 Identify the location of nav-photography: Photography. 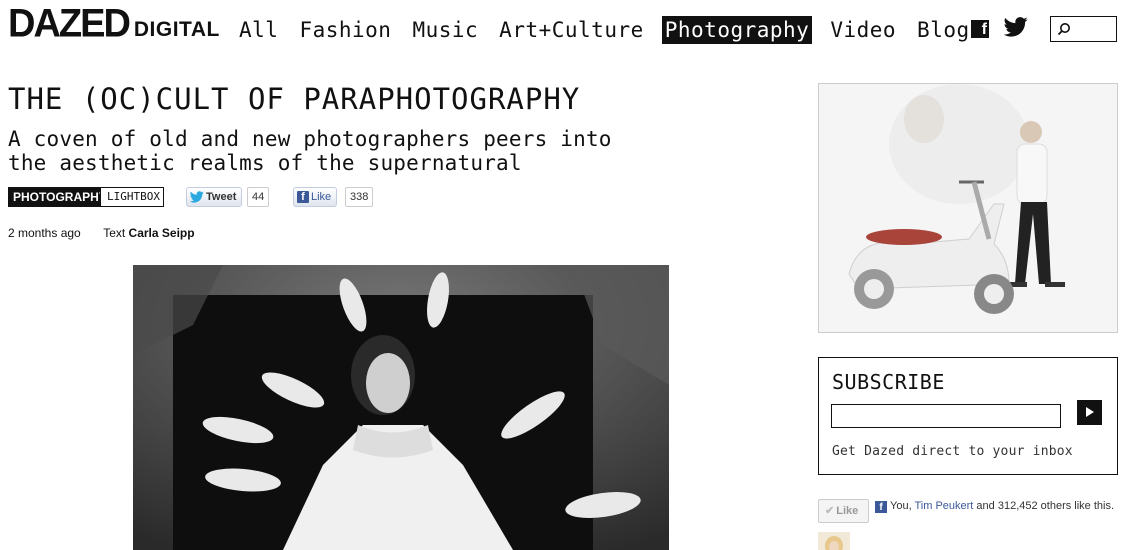
(737, 30).